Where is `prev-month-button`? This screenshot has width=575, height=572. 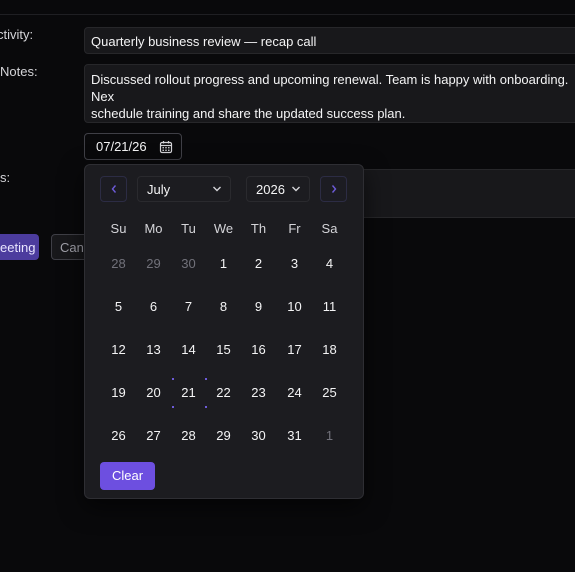 prev-month-button is located at coordinates (113, 189).